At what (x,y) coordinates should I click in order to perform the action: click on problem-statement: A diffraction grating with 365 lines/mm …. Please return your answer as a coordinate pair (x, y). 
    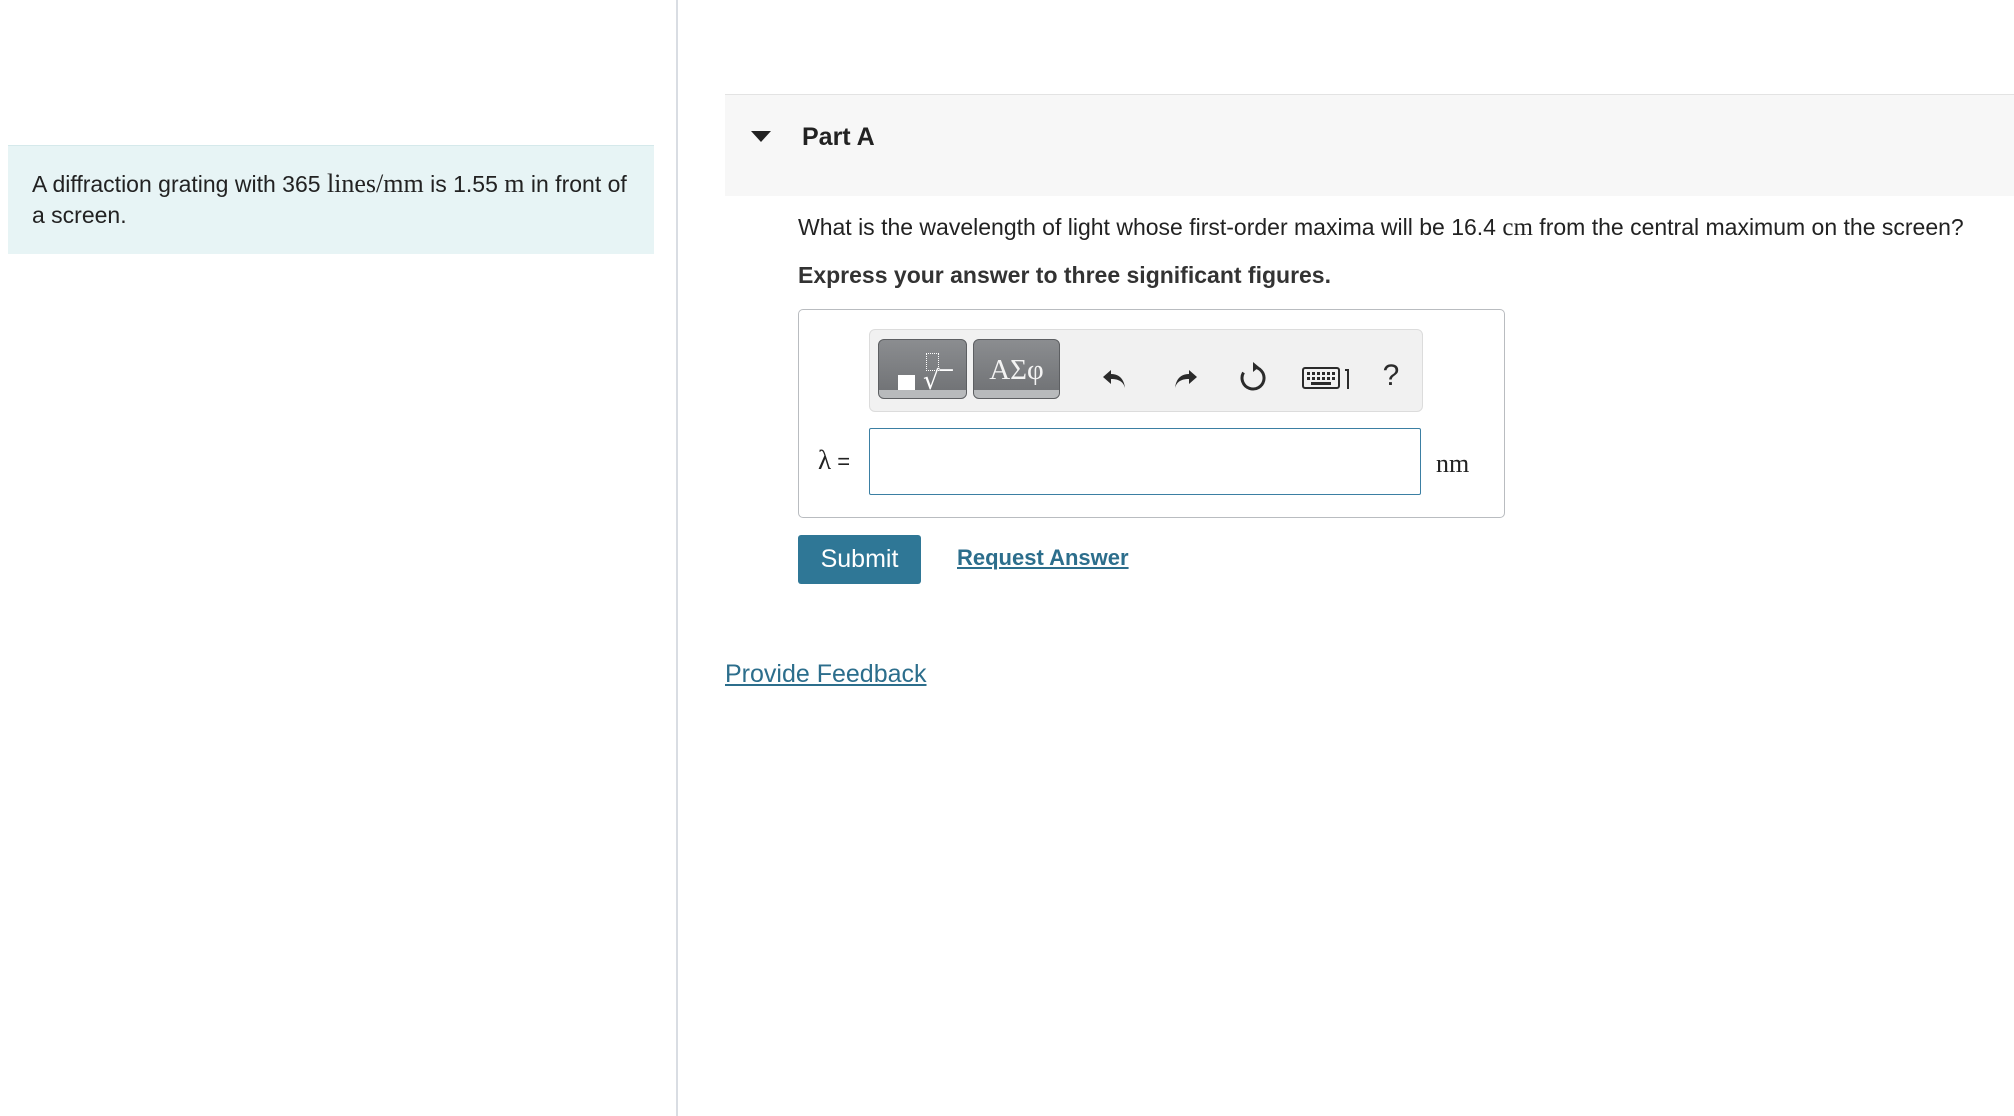
    Looking at the image, I should click on (331, 199).